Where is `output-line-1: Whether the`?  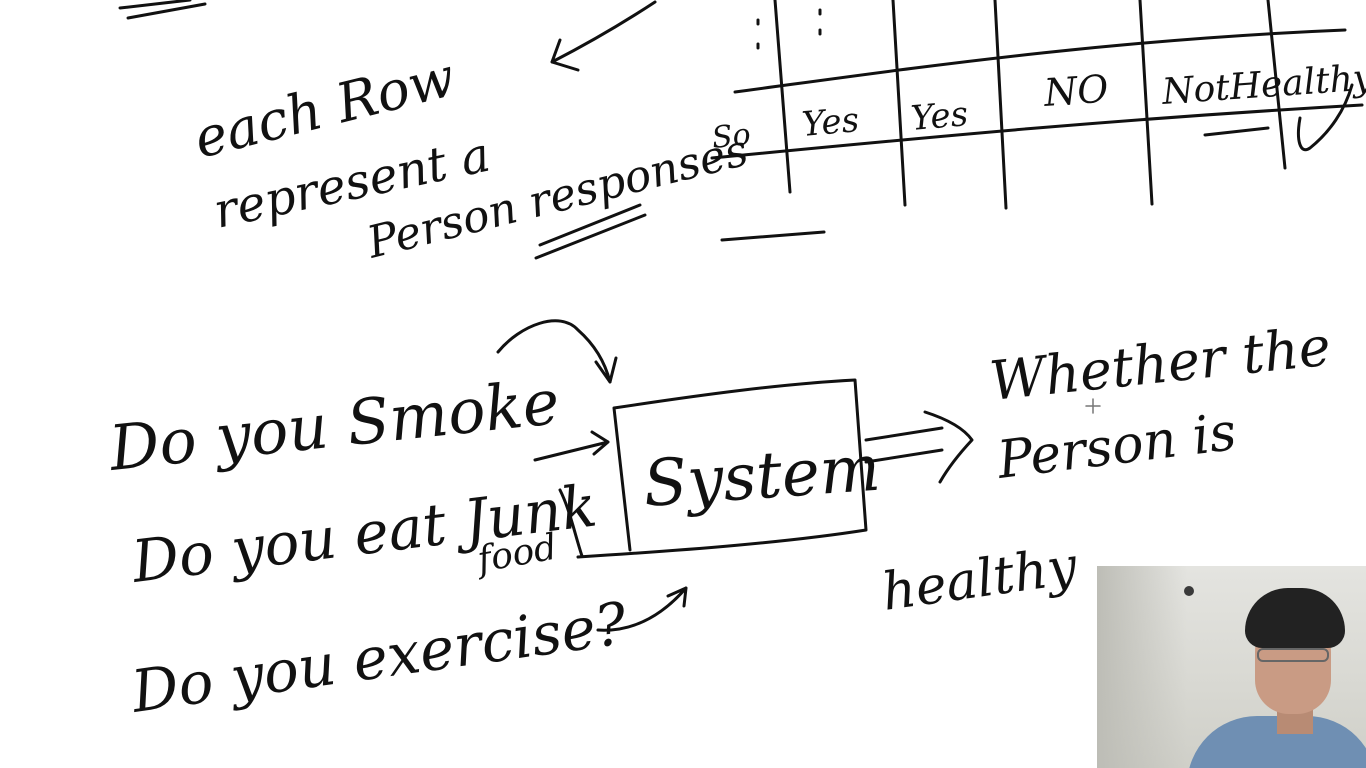
output-line-1: Whether the is located at coordinates (1160, 364).